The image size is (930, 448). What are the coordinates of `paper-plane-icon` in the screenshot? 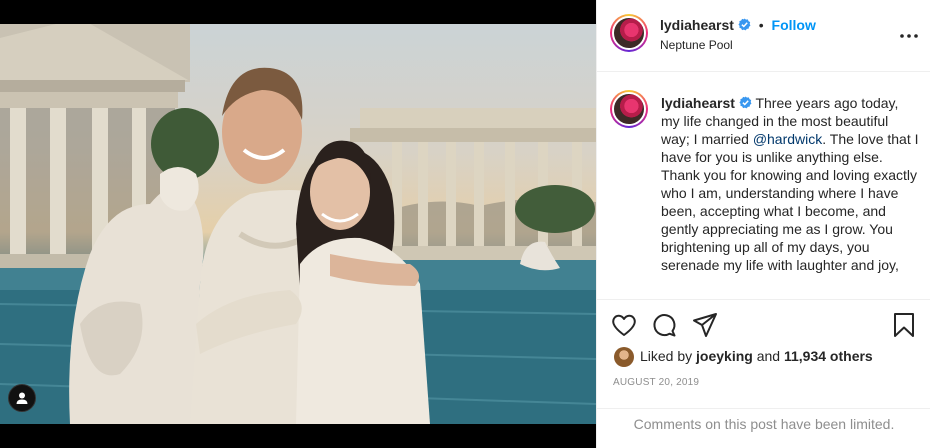 It's located at (705, 325).